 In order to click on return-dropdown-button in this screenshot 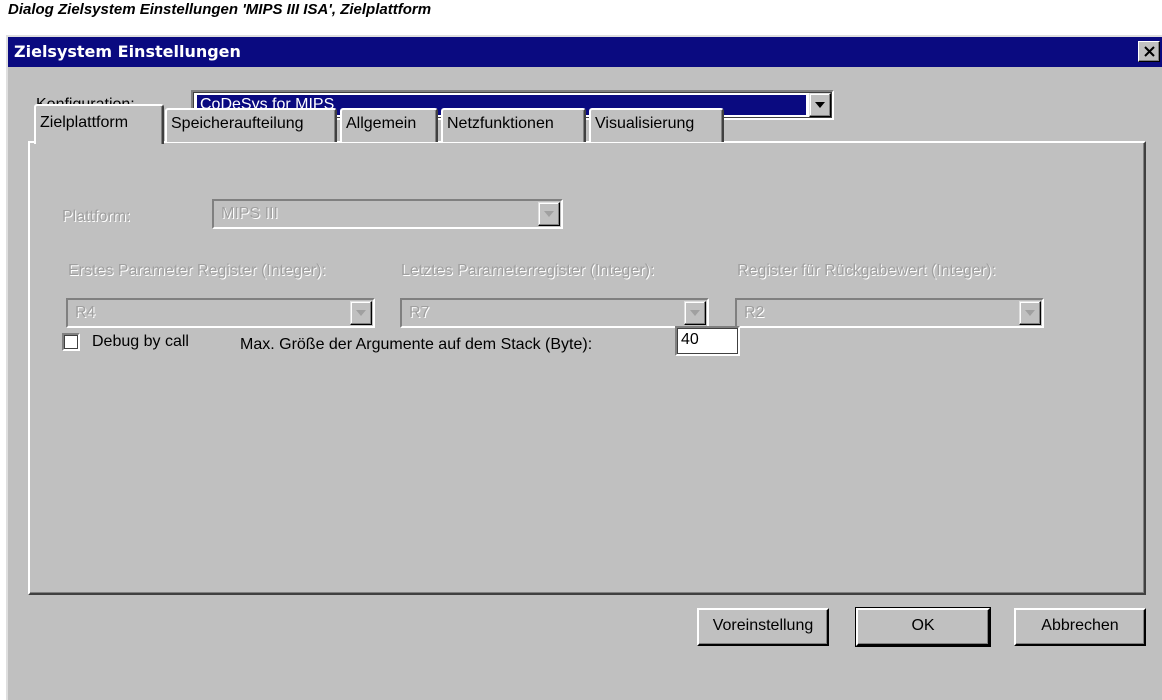, I will do `click(1030, 313)`.